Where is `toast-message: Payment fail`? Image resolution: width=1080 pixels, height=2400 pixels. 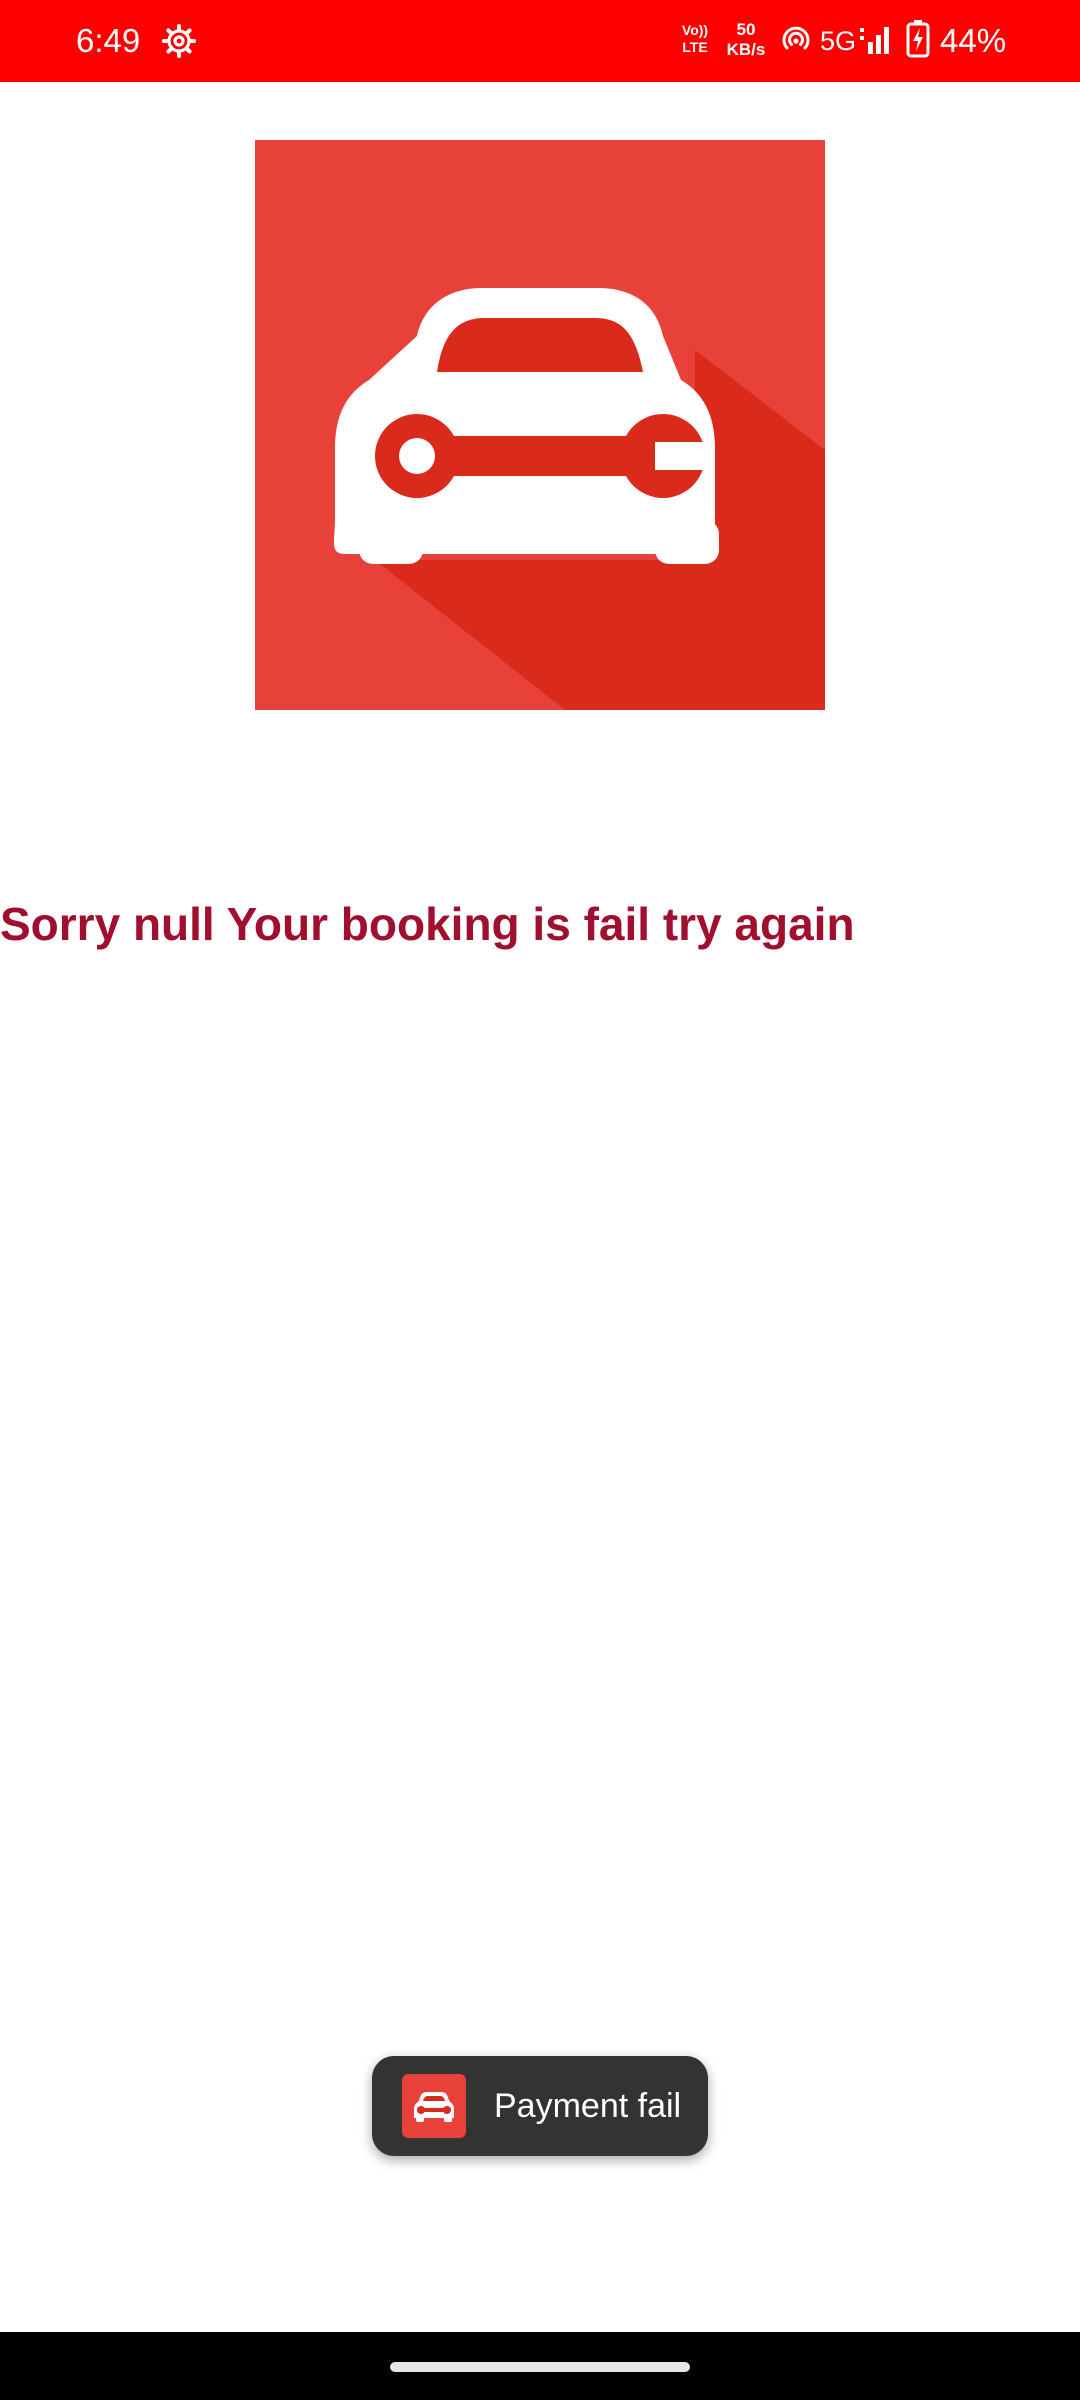
toast-message: Payment fail is located at coordinates (588, 2106).